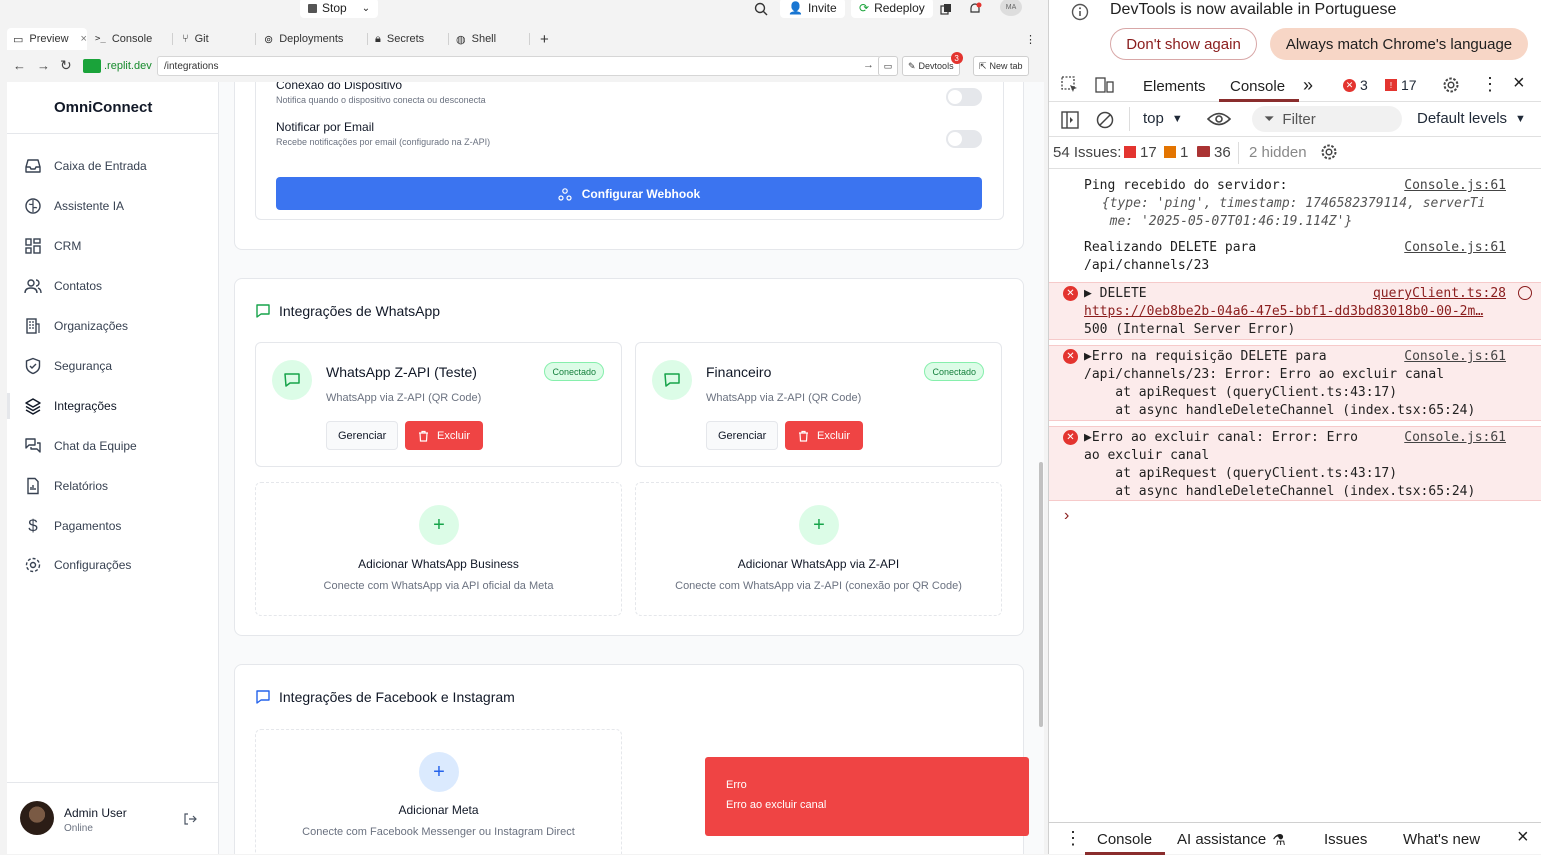 The image size is (1541, 855). What do you see at coordinates (1190, 329) in the screenshot?
I see `log-line: 500 (Internal Server Error)` at bounding box center [1190, 329].